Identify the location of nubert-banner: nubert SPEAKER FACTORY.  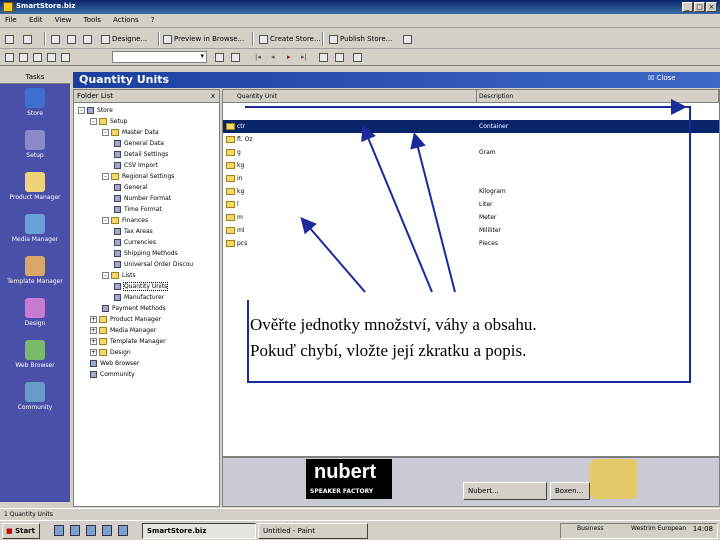
(349, 479).